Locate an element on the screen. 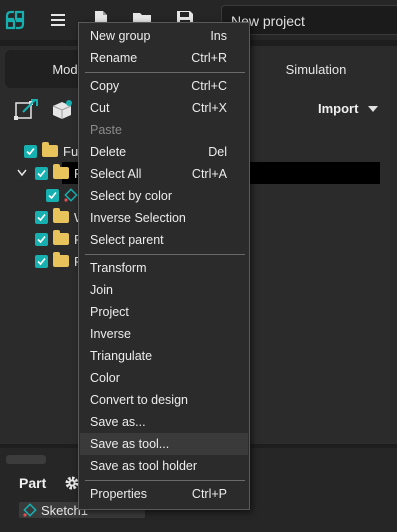  tree-item-full: Ful is located at coordinates (52, 151).